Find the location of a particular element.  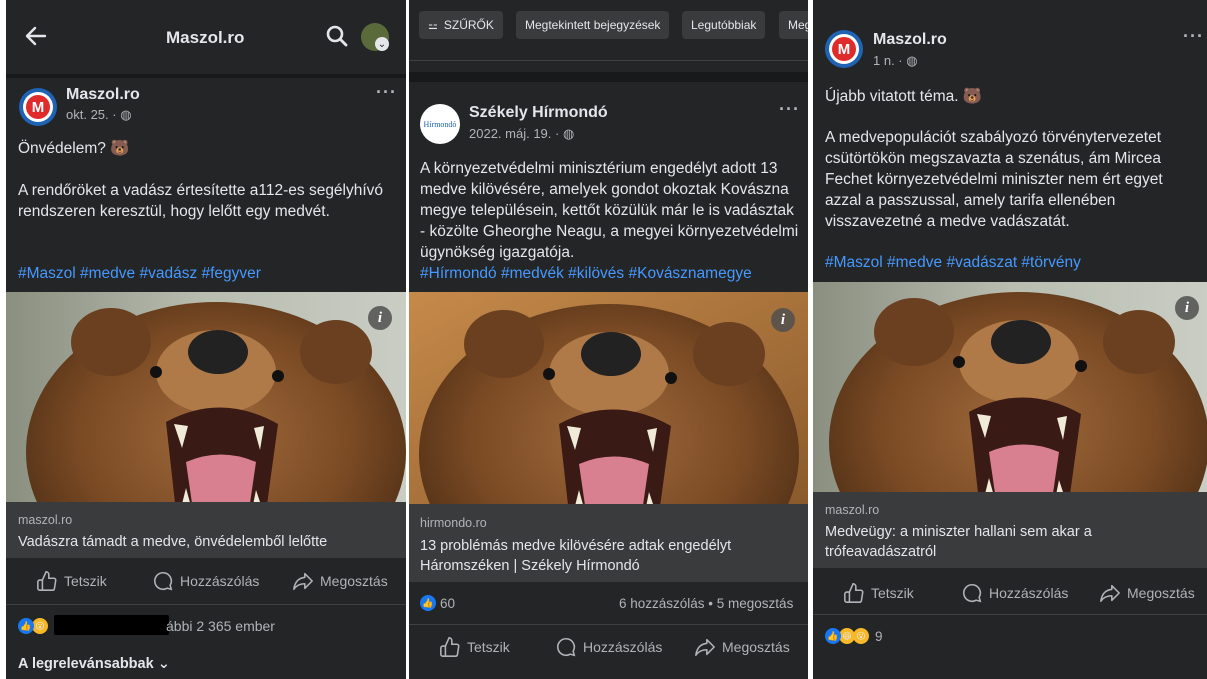

header-title: Maszol.ro is located at coordinates (205, 37).